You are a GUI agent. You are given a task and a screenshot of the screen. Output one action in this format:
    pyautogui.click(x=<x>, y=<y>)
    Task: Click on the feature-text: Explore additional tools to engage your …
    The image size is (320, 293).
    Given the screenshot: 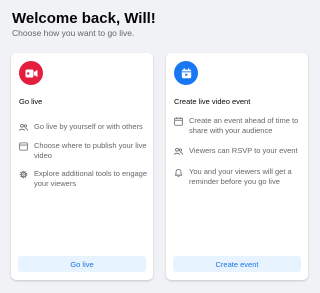 What is the action you would take?
    pyautogui.click(x=90, y=178)
    